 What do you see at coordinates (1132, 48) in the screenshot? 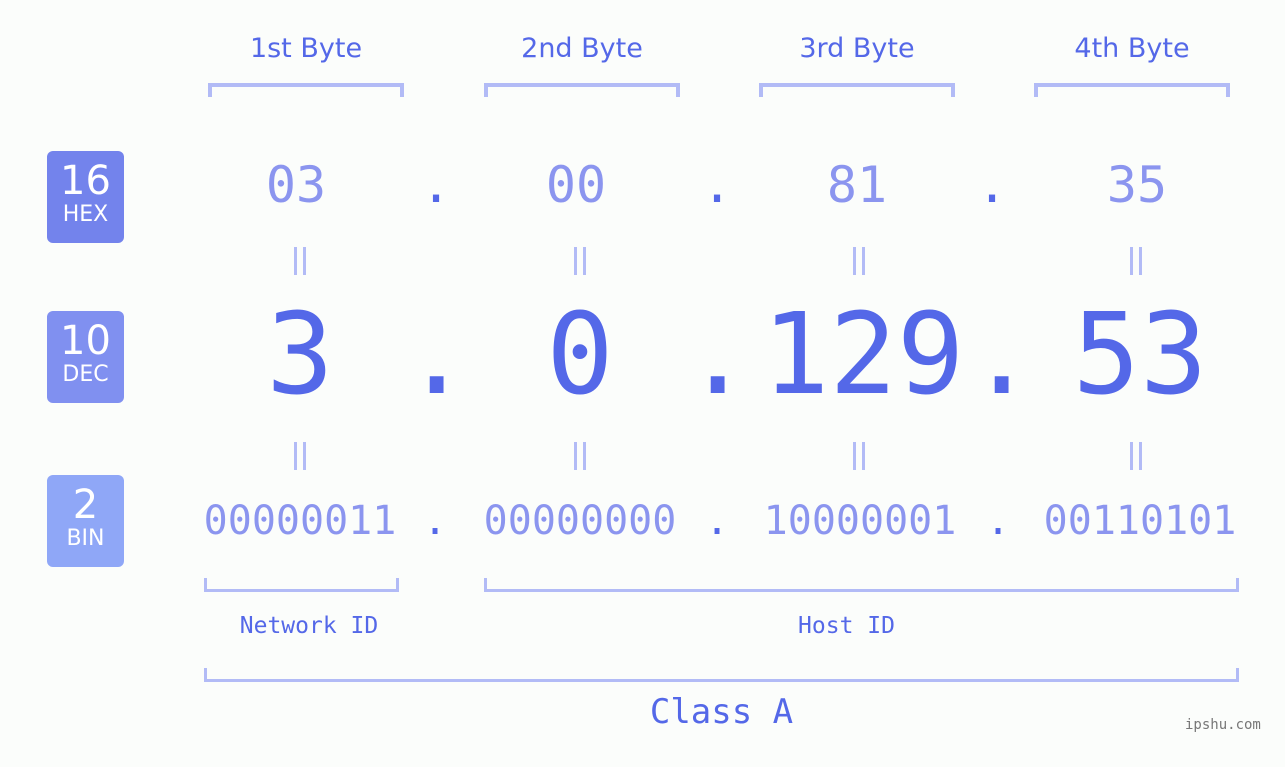
I see `byte-header-4: 4th Byte` at bounding box center [1132, 48].